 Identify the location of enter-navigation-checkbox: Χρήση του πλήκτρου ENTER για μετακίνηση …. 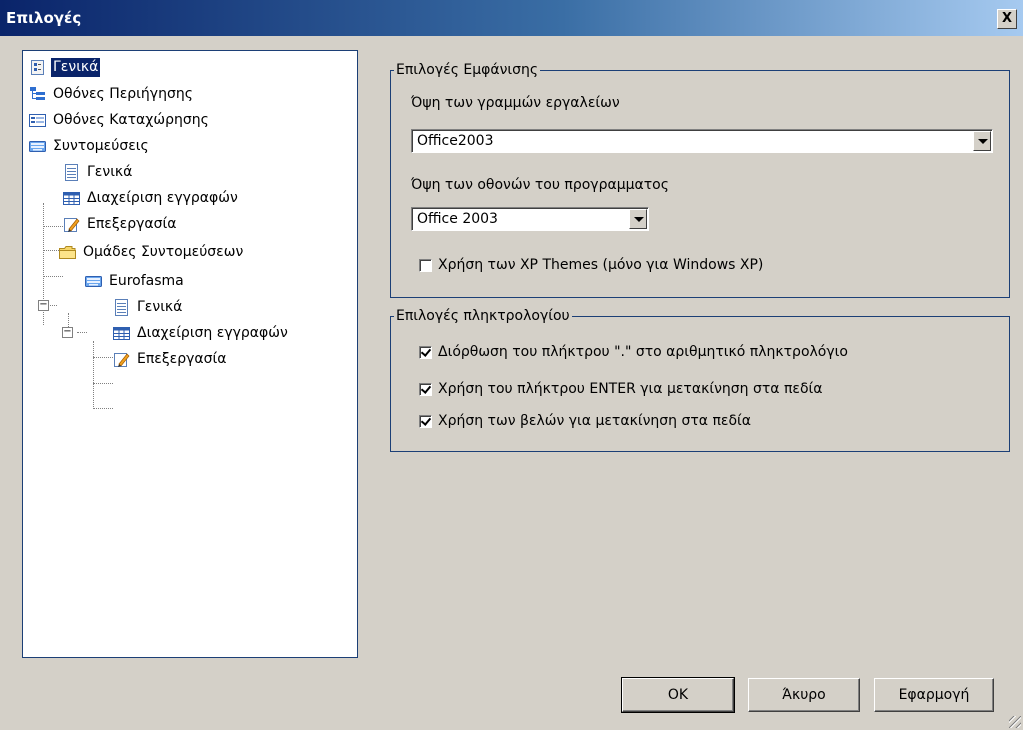
(620, 389).